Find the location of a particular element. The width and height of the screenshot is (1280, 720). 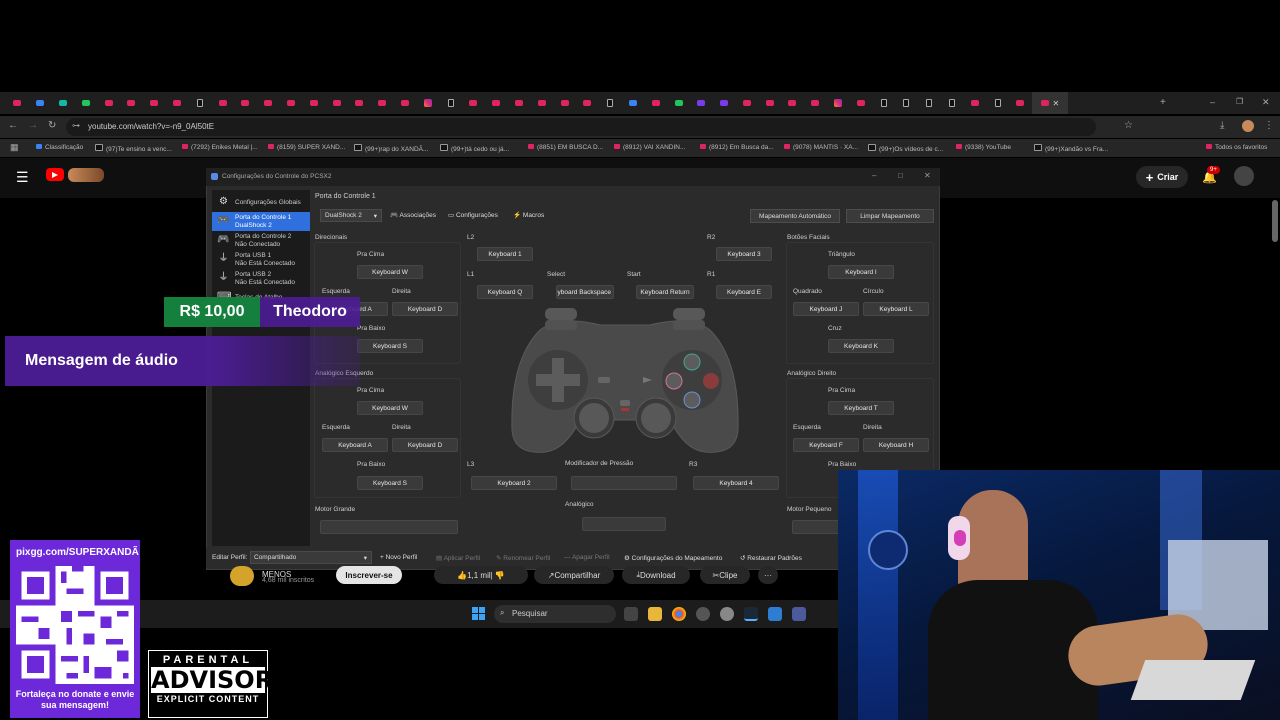

new-tab-icon: + is located at coordinates (1163, 102).